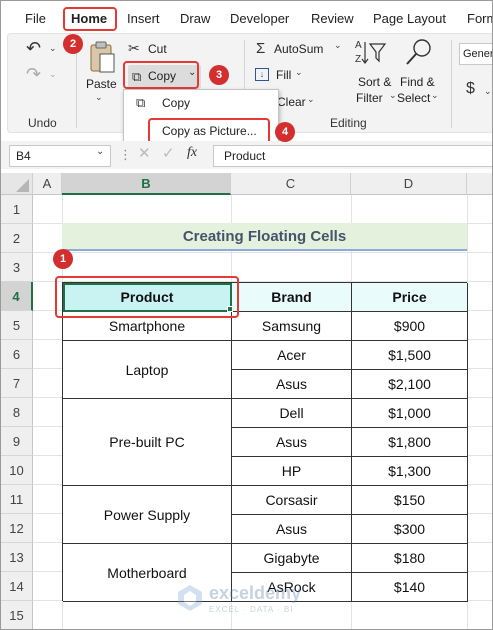 This screenshot has height=630, width=493. Describe the element at coordinates (125, 154) in the screenshot. I see `more-options-icon: ⋮` at that location.